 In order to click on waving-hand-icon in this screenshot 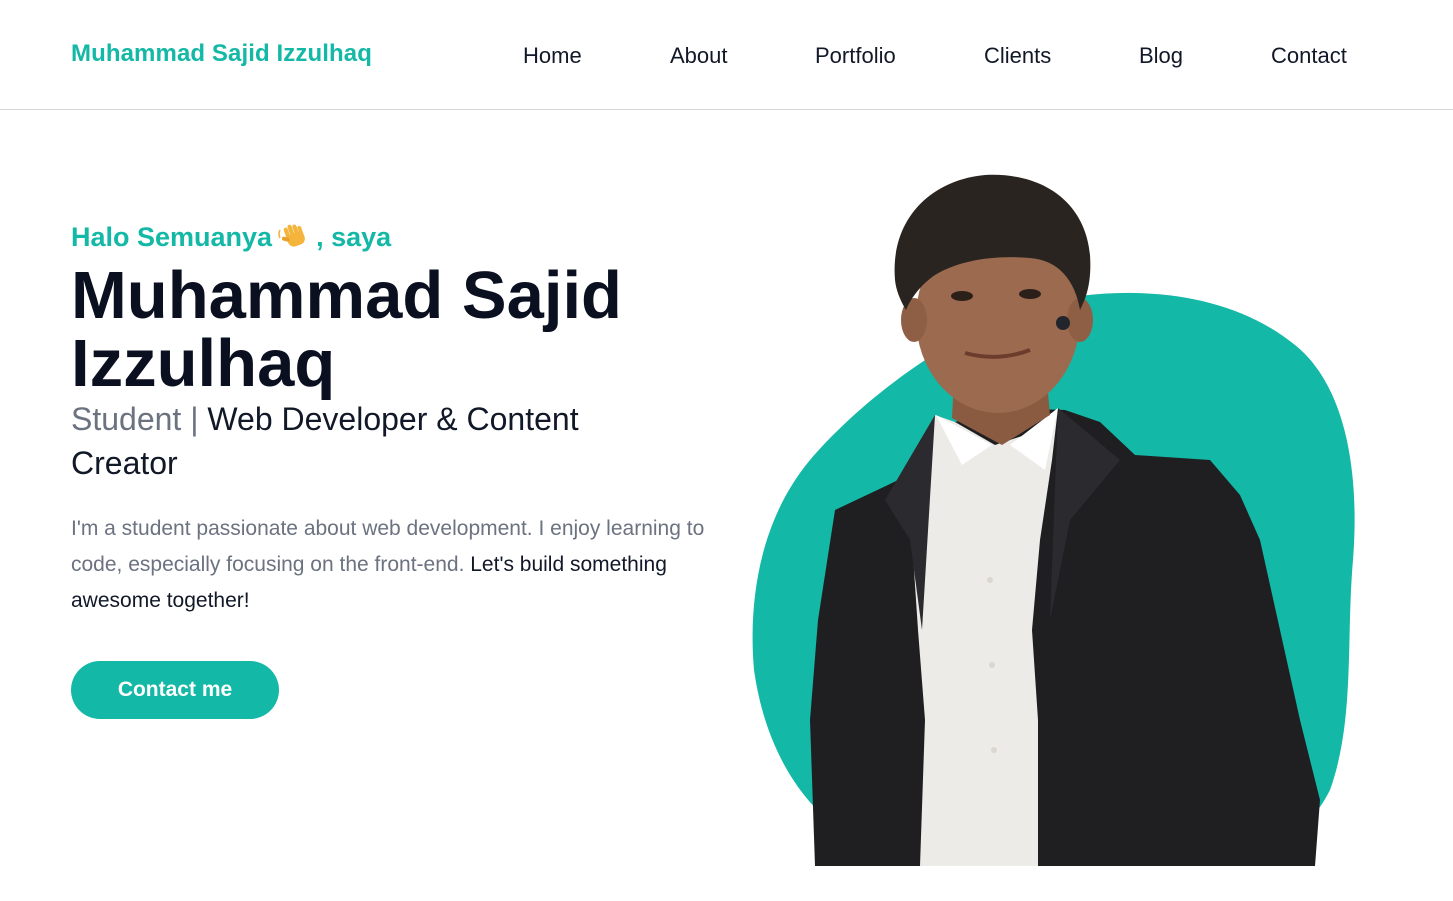, I will do `click(295, 237)`.